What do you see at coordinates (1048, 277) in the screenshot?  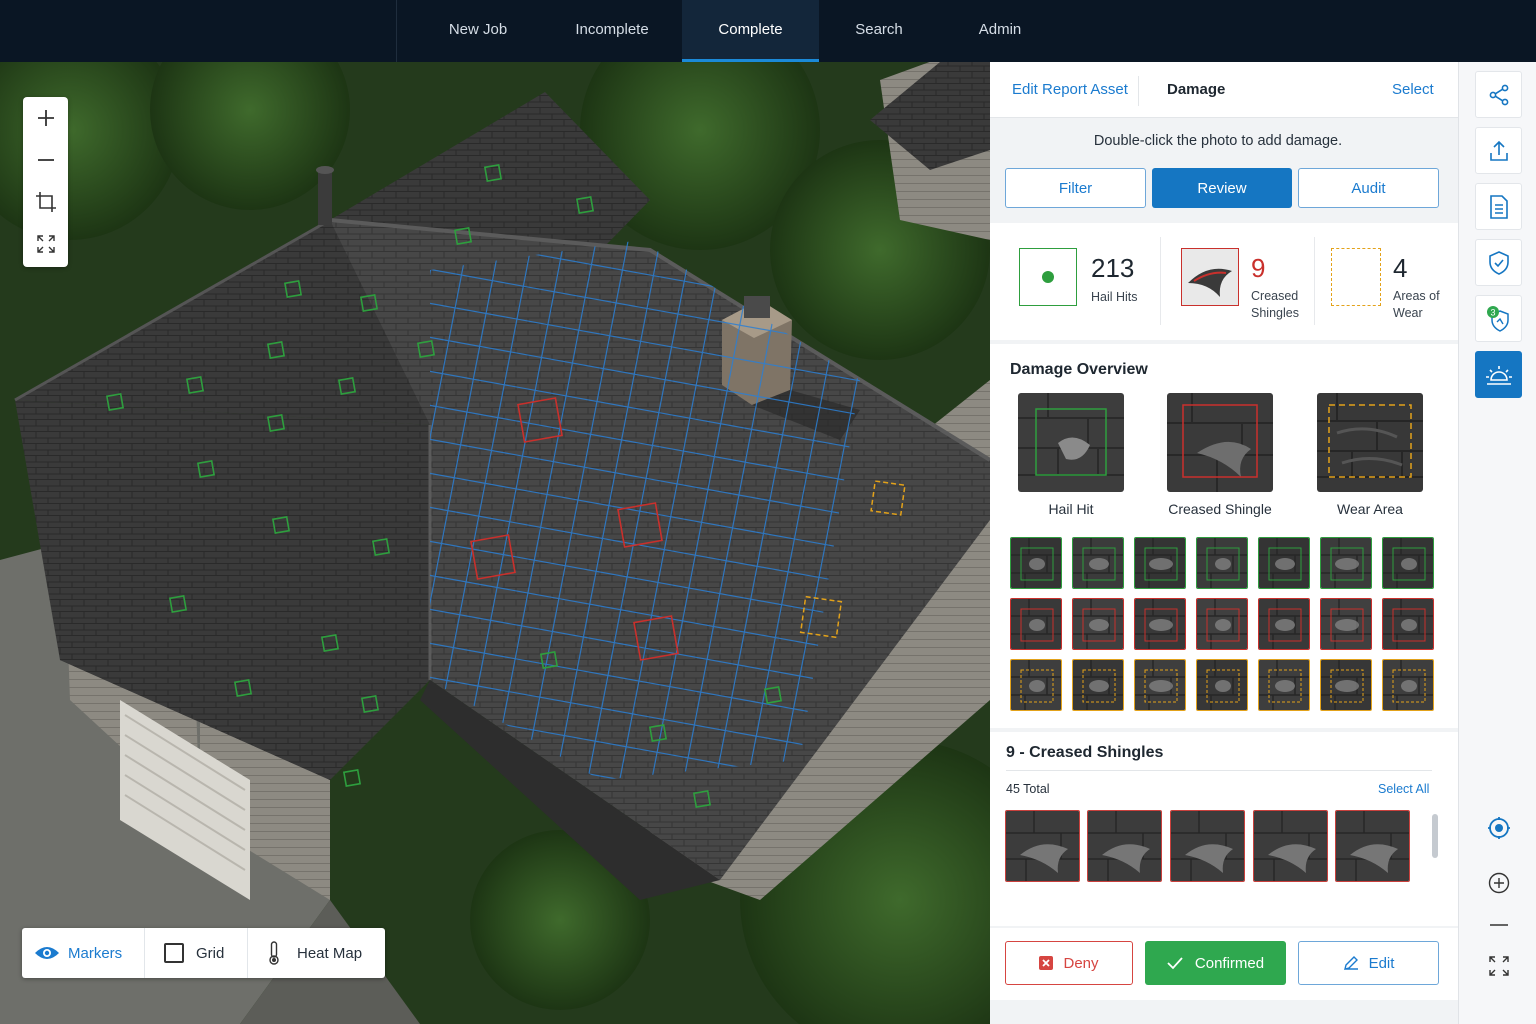 I see `hail-dot-icon` at bounding box center [1048, 277].